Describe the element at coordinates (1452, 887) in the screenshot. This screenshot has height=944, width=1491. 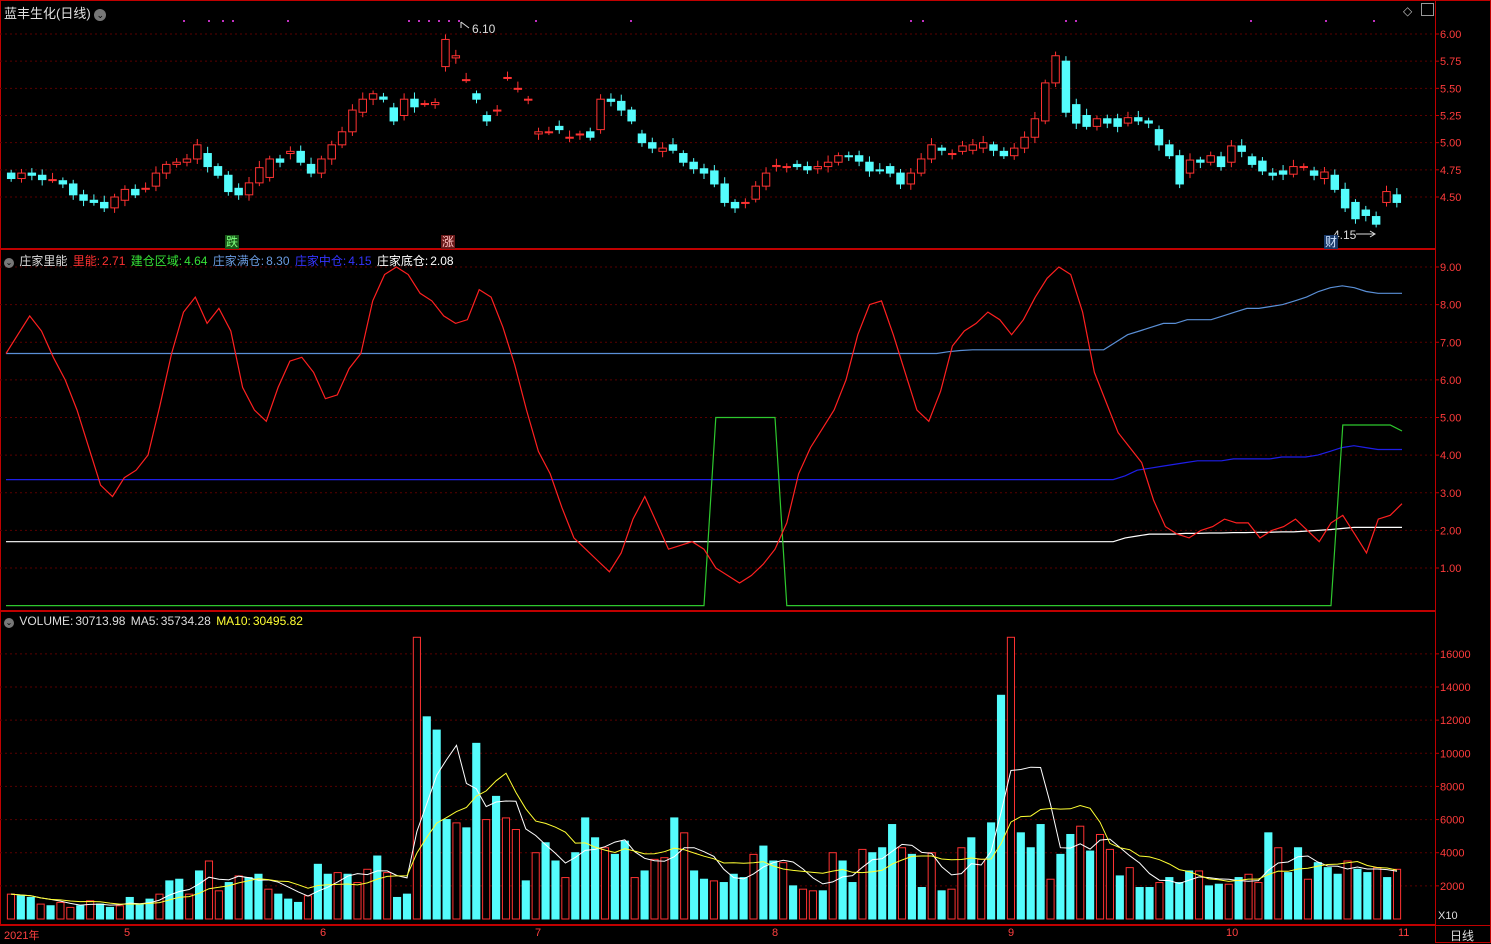
I see `volume-ytick: 2000` at that location.